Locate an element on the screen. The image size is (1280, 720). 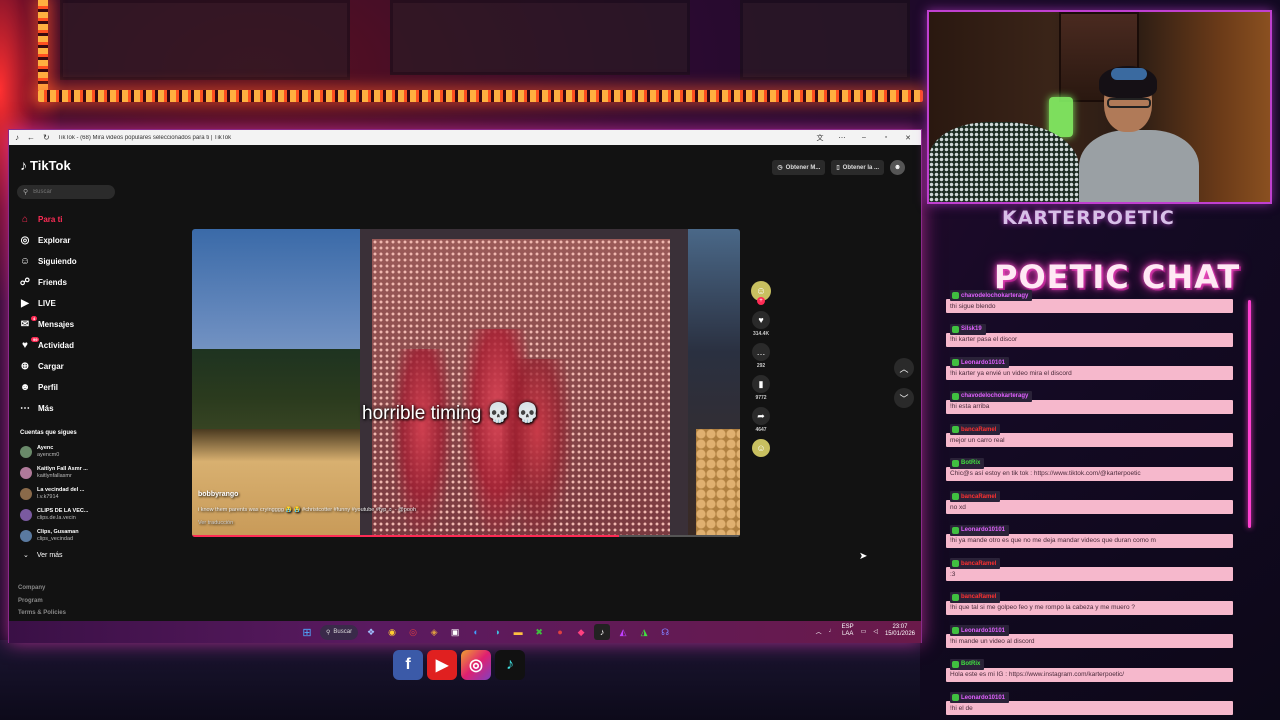
close-button: ✕ is located at coordinates (908, 138).